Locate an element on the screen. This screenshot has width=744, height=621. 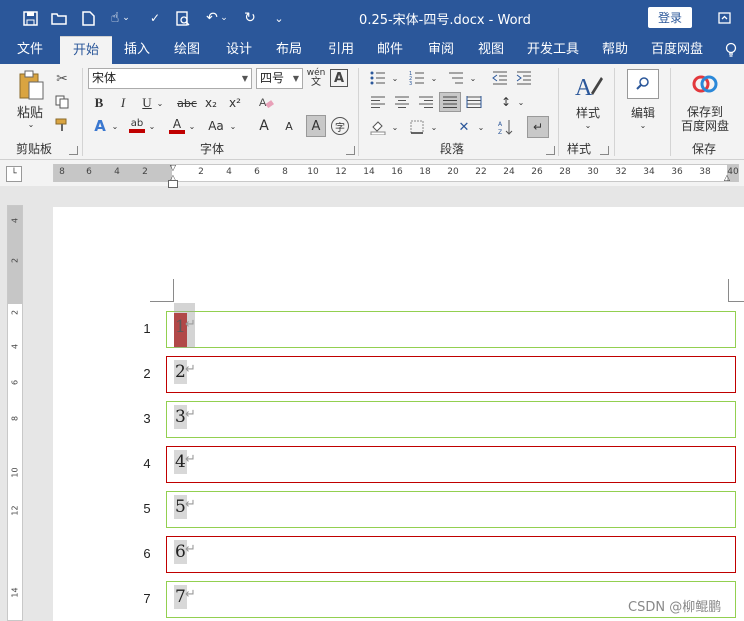
tab-file: 文件 is located at coordinates (30, 50).